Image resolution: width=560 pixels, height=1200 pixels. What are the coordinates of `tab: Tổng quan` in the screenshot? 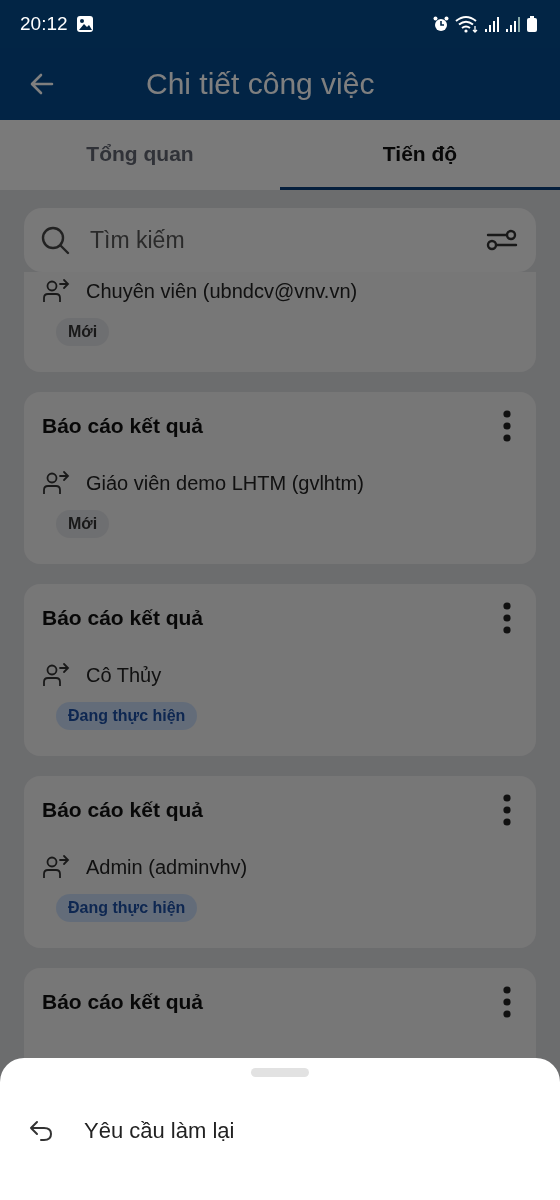 It's located at (140, 155).